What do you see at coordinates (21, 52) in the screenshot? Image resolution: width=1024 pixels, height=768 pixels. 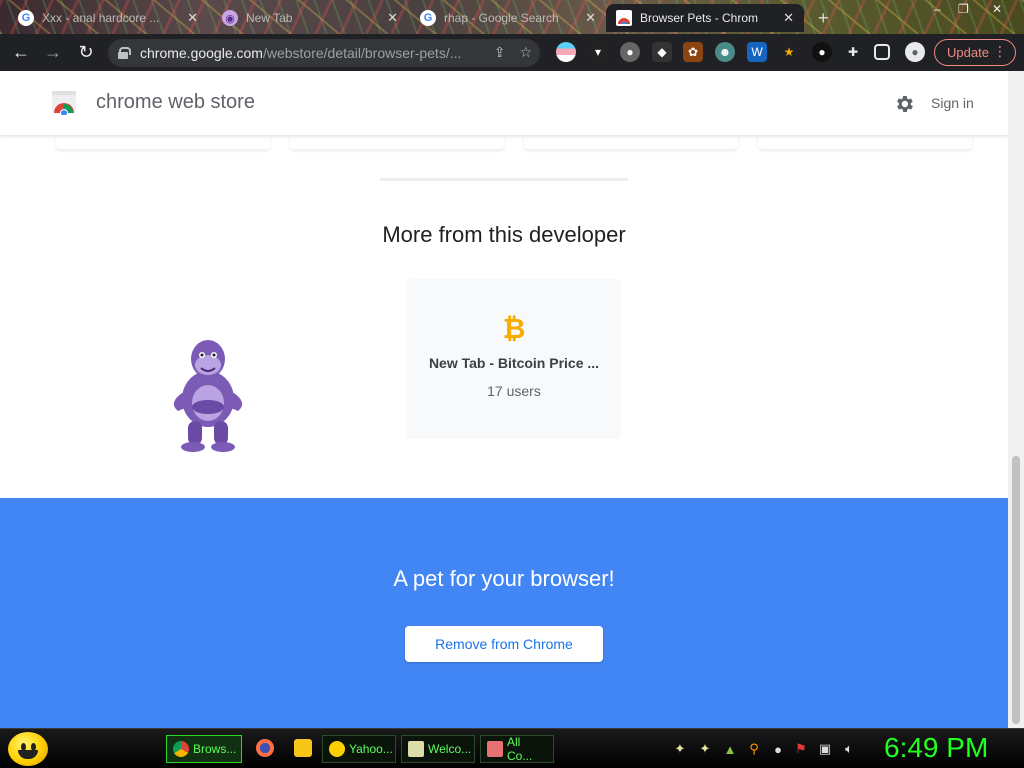 I see `back-arrow-icon: ←` at bounding box center [21, 52].